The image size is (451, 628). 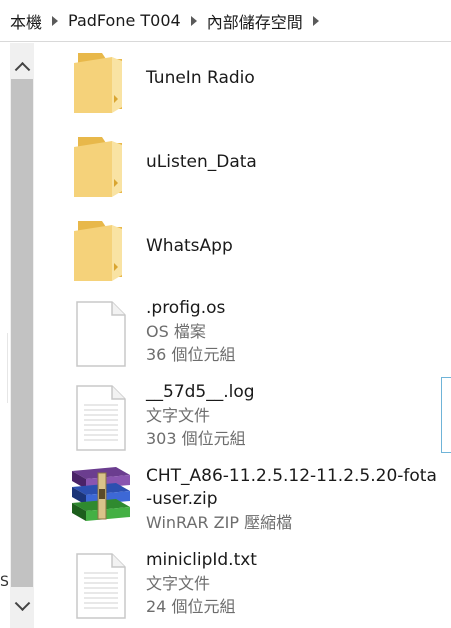 I want to click on file-size: 24 個位元組, so click(x=191, y=606).